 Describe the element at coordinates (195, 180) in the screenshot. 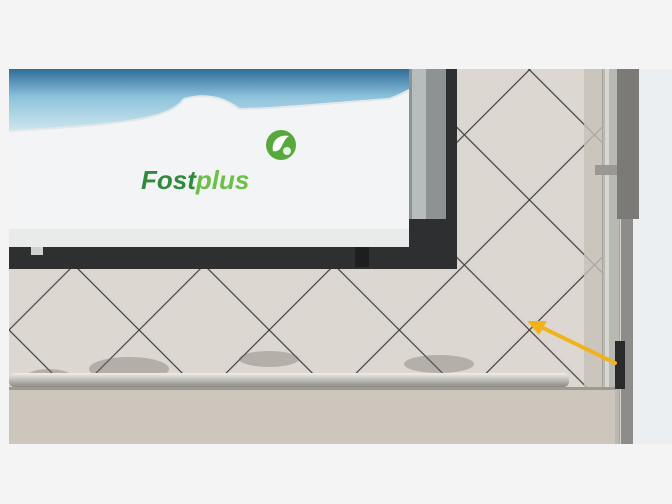

I see `brand-logo-text: Fostplus` at that location.